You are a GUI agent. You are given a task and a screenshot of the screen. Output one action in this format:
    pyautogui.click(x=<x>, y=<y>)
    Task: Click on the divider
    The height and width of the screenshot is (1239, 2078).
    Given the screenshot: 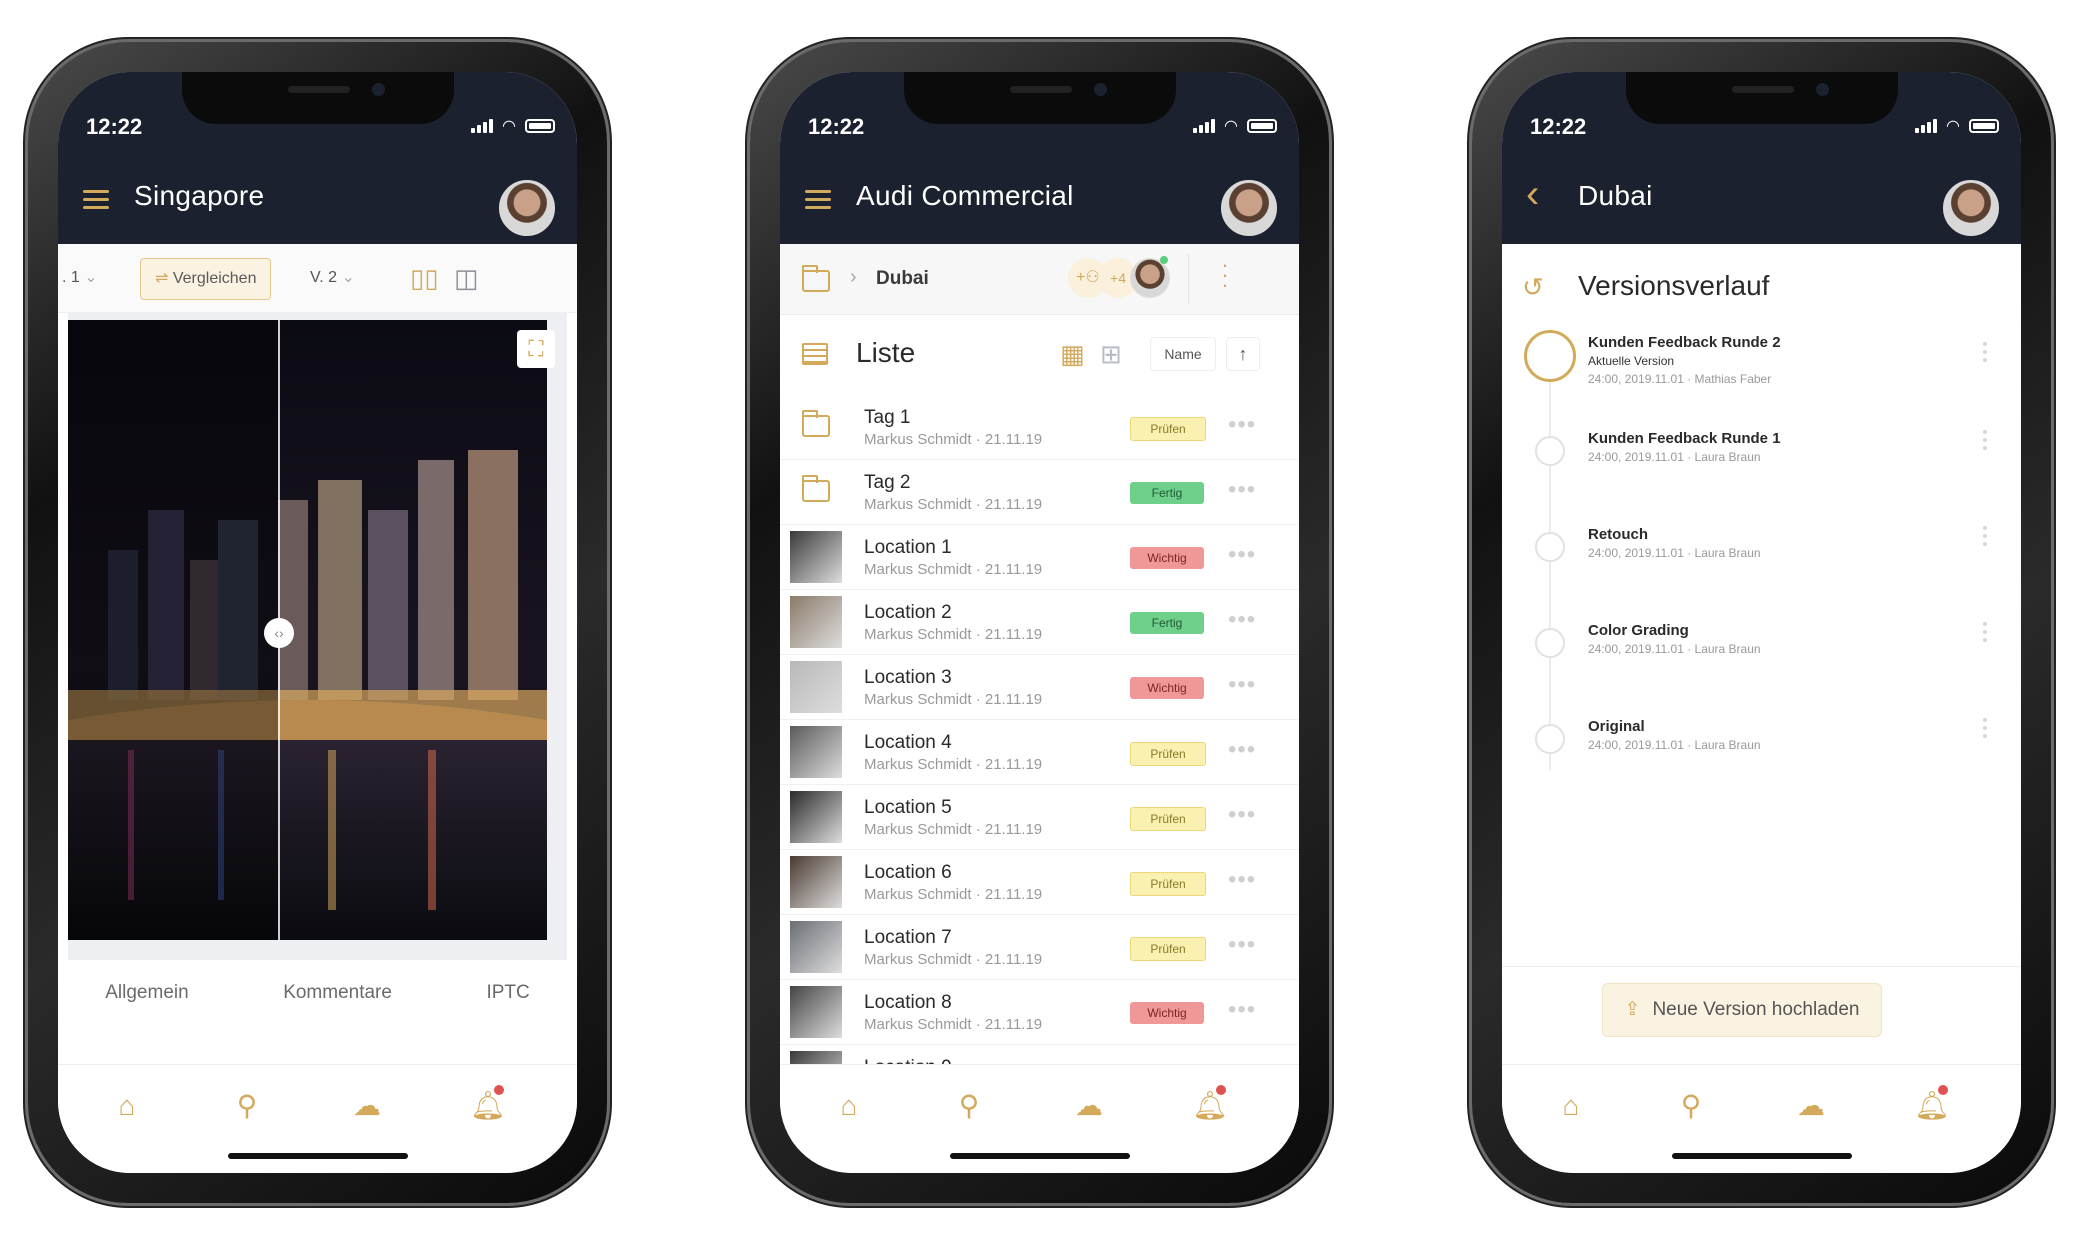 What is the action you would take?
    pyautogui.click(x=1188, y=279)
    